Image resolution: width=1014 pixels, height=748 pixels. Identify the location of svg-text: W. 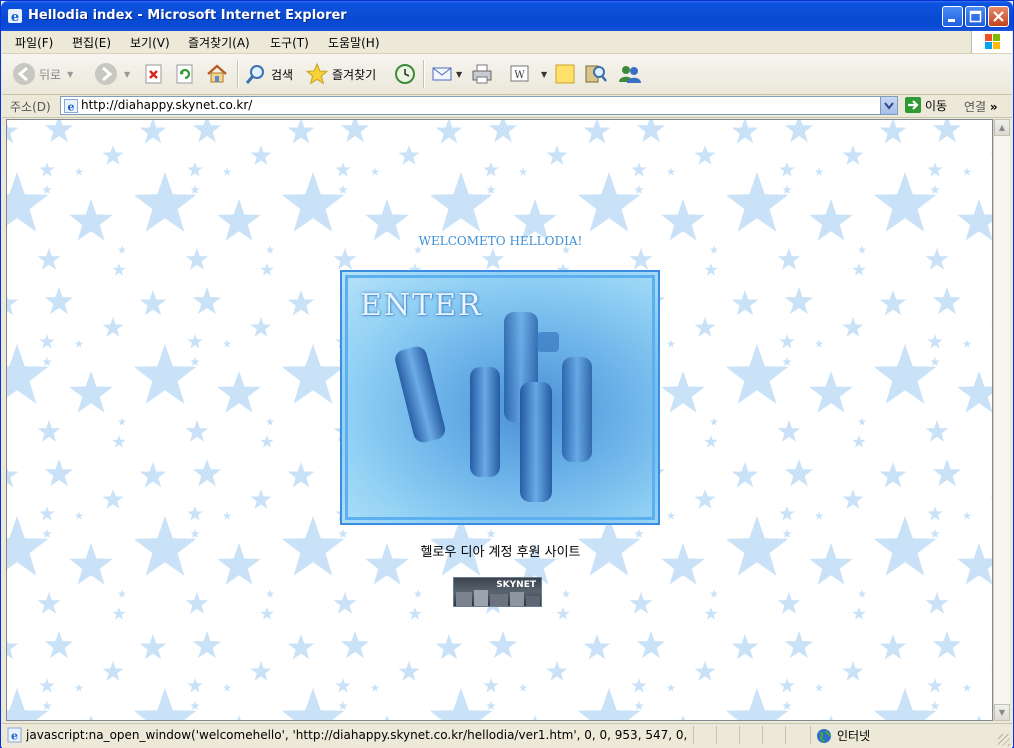
(519, 75).